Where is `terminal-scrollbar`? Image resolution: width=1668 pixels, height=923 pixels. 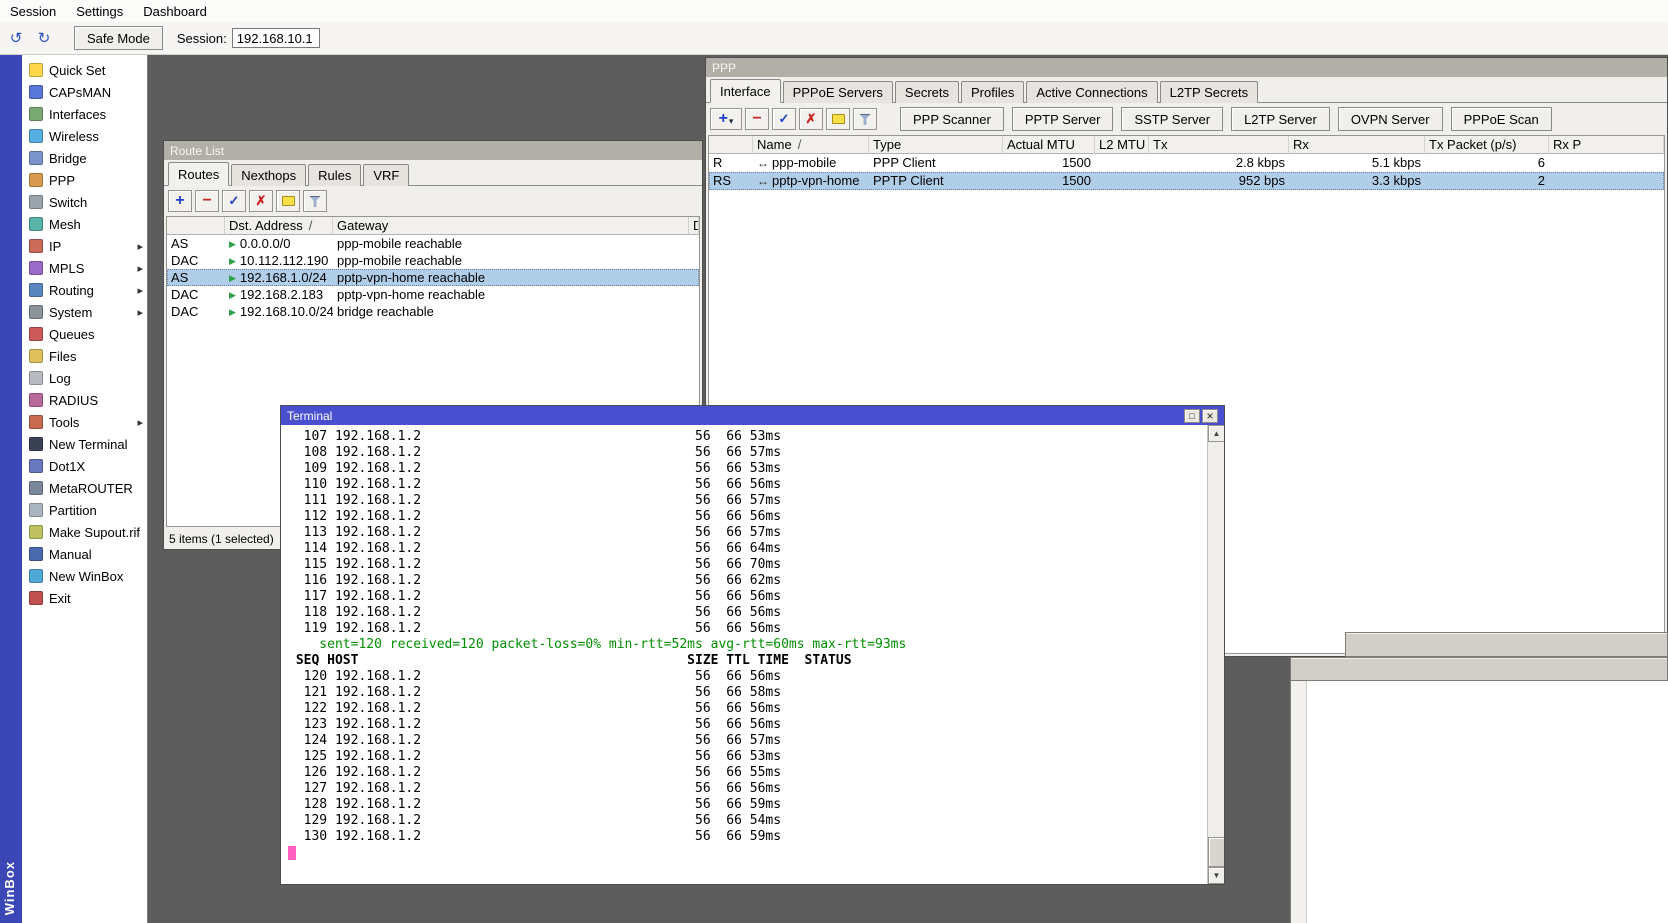 terminal-scrollbar is located at coordinates (1215, 654).